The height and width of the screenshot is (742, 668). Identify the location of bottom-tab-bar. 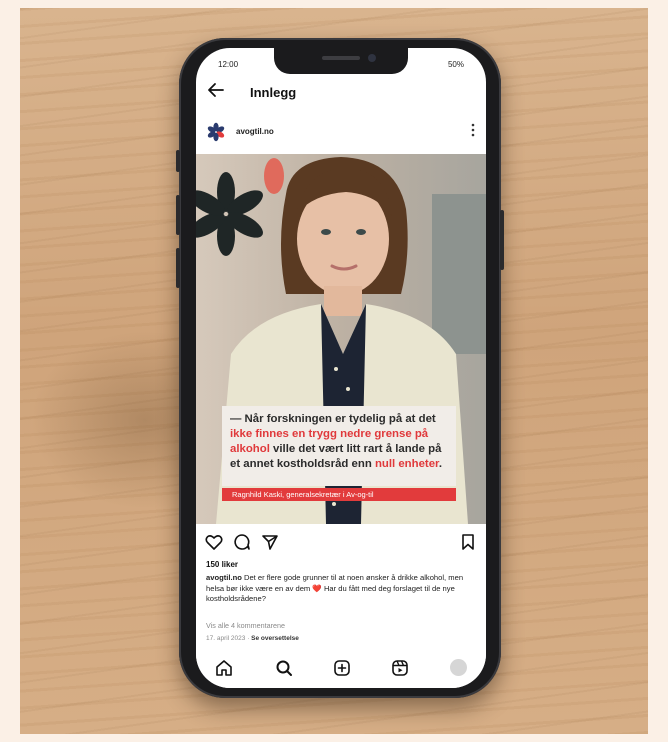
(341, 670).